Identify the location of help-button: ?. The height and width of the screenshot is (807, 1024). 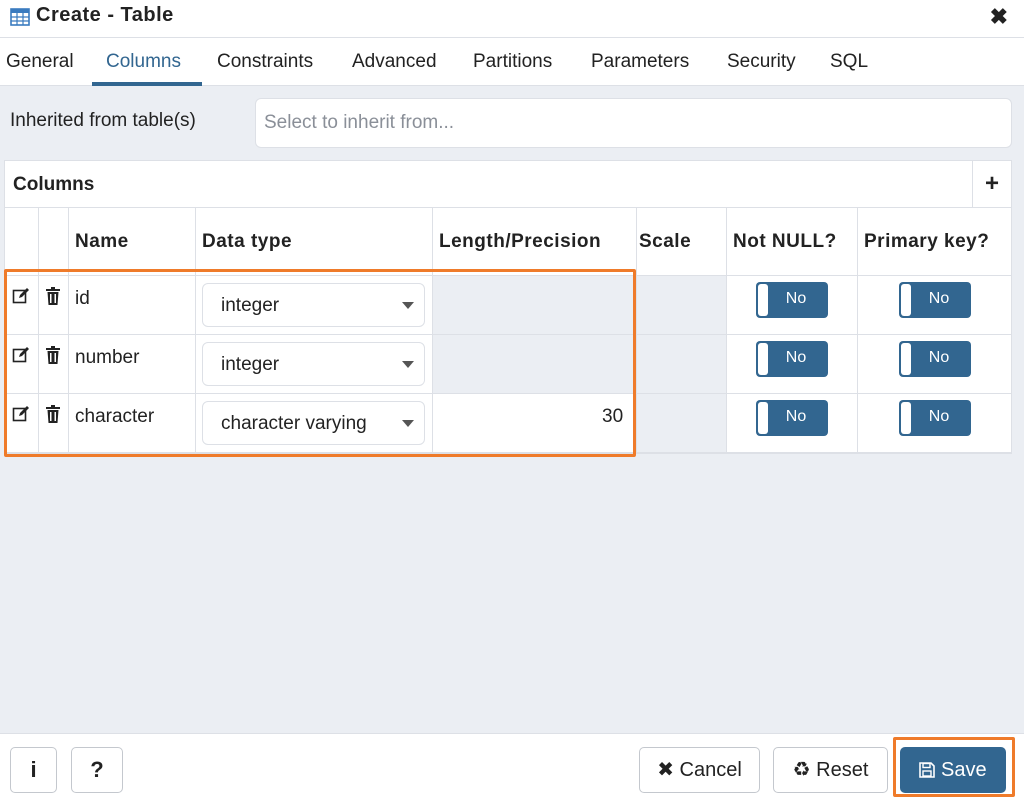
(97, 770).